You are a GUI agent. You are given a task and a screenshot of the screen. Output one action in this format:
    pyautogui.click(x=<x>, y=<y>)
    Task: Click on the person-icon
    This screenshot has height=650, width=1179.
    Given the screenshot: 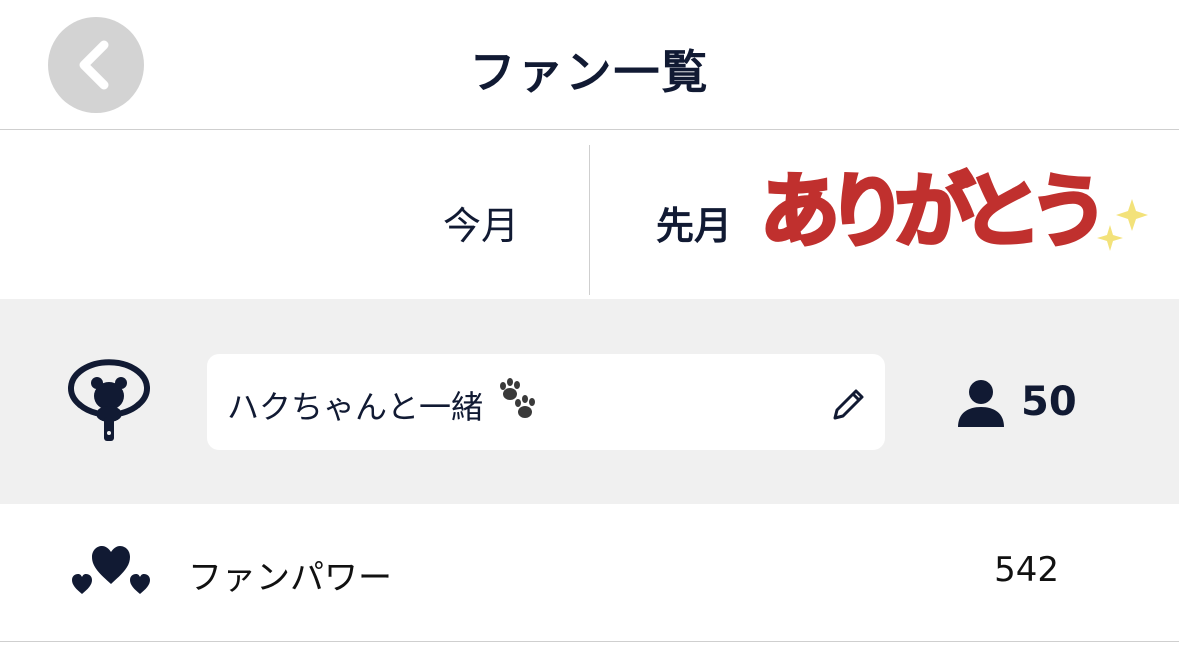 What is the action you would take?
    pyautogui.click(x=981, y=403)
    